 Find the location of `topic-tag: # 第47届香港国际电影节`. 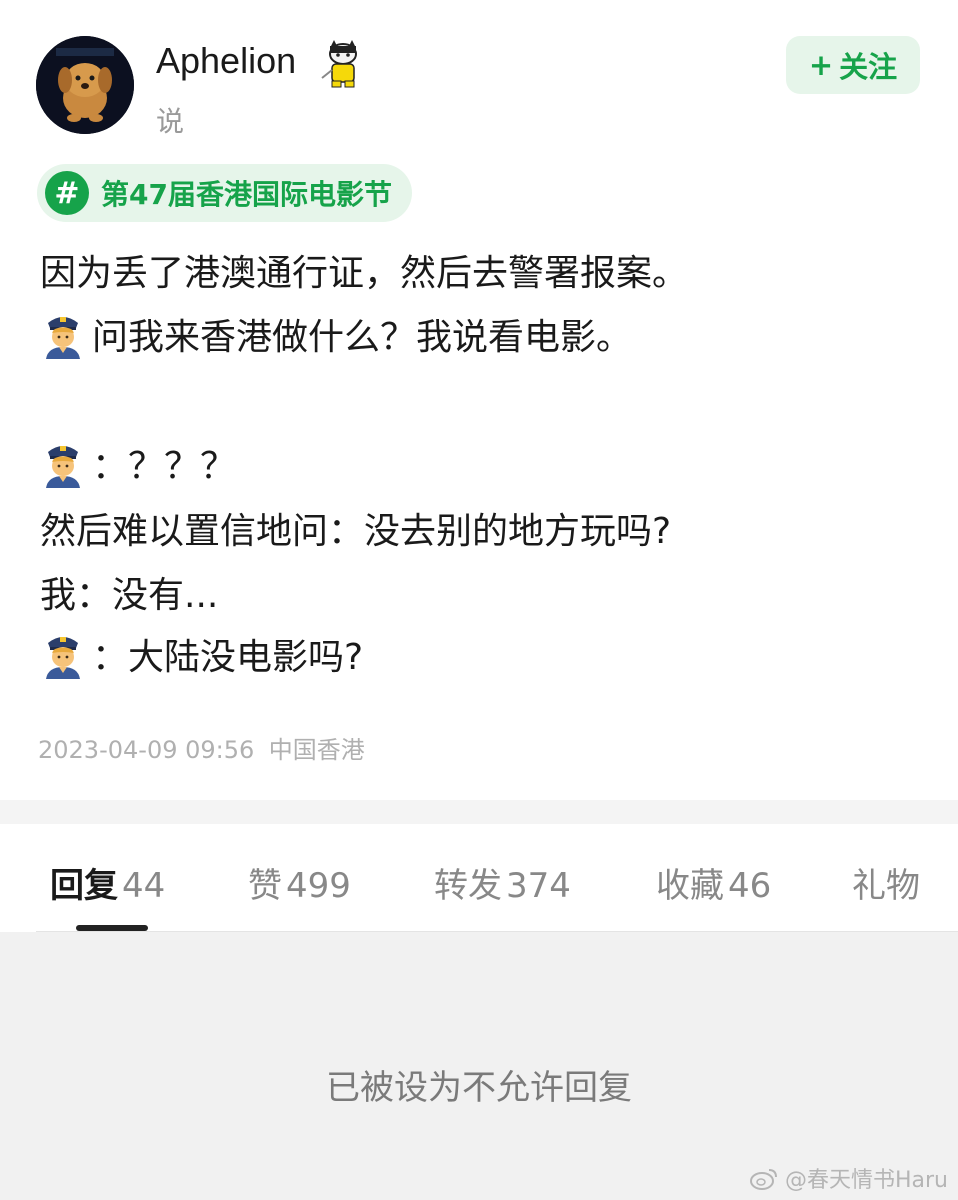

topic-tag: # 第47届香港国际电影节 is located at coordinates (224, 193).